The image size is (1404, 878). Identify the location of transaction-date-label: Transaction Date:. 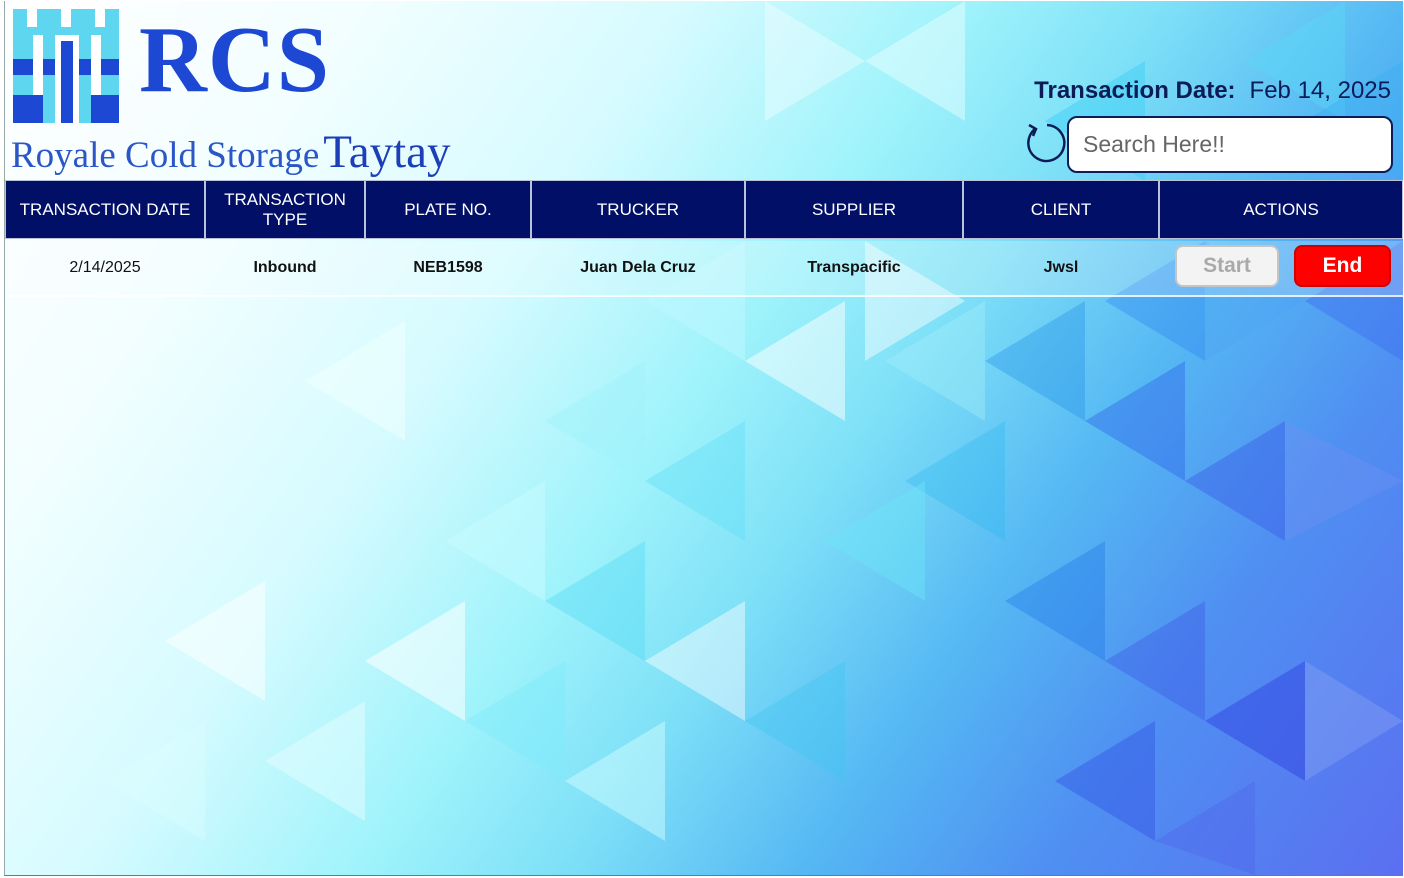
(1135, 90).